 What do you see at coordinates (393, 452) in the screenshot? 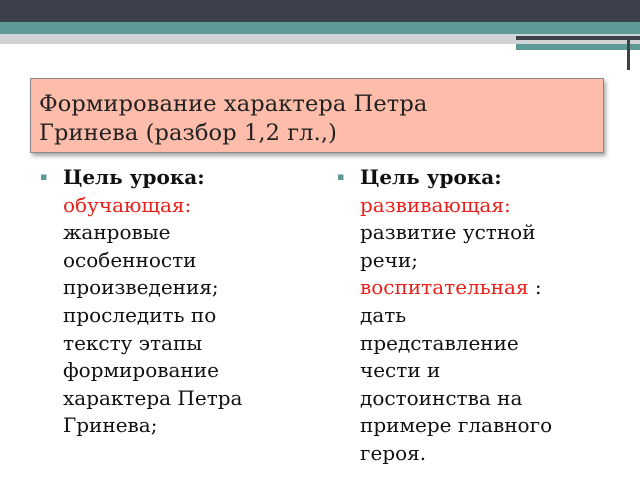
I see `right-line: героя.` at bounding box center [393, 452].